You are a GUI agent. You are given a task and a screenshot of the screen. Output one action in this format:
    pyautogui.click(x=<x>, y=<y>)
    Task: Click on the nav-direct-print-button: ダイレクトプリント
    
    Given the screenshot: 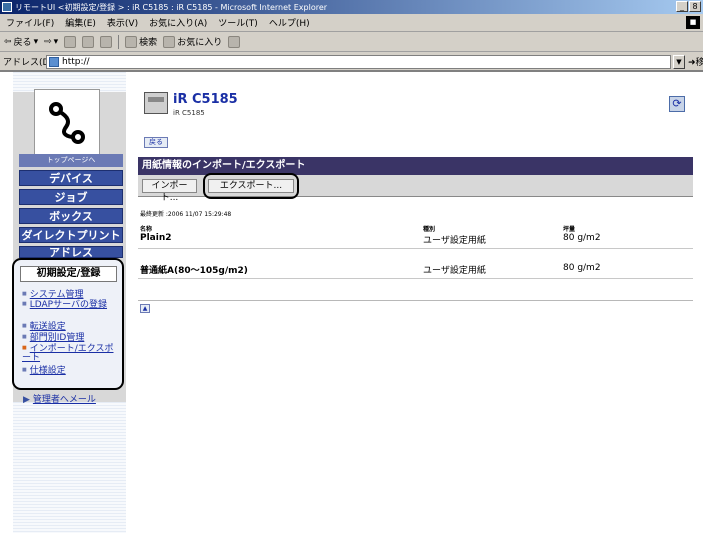 What is the action you would take?
    pyautogui.click(x=71, y=235)
    